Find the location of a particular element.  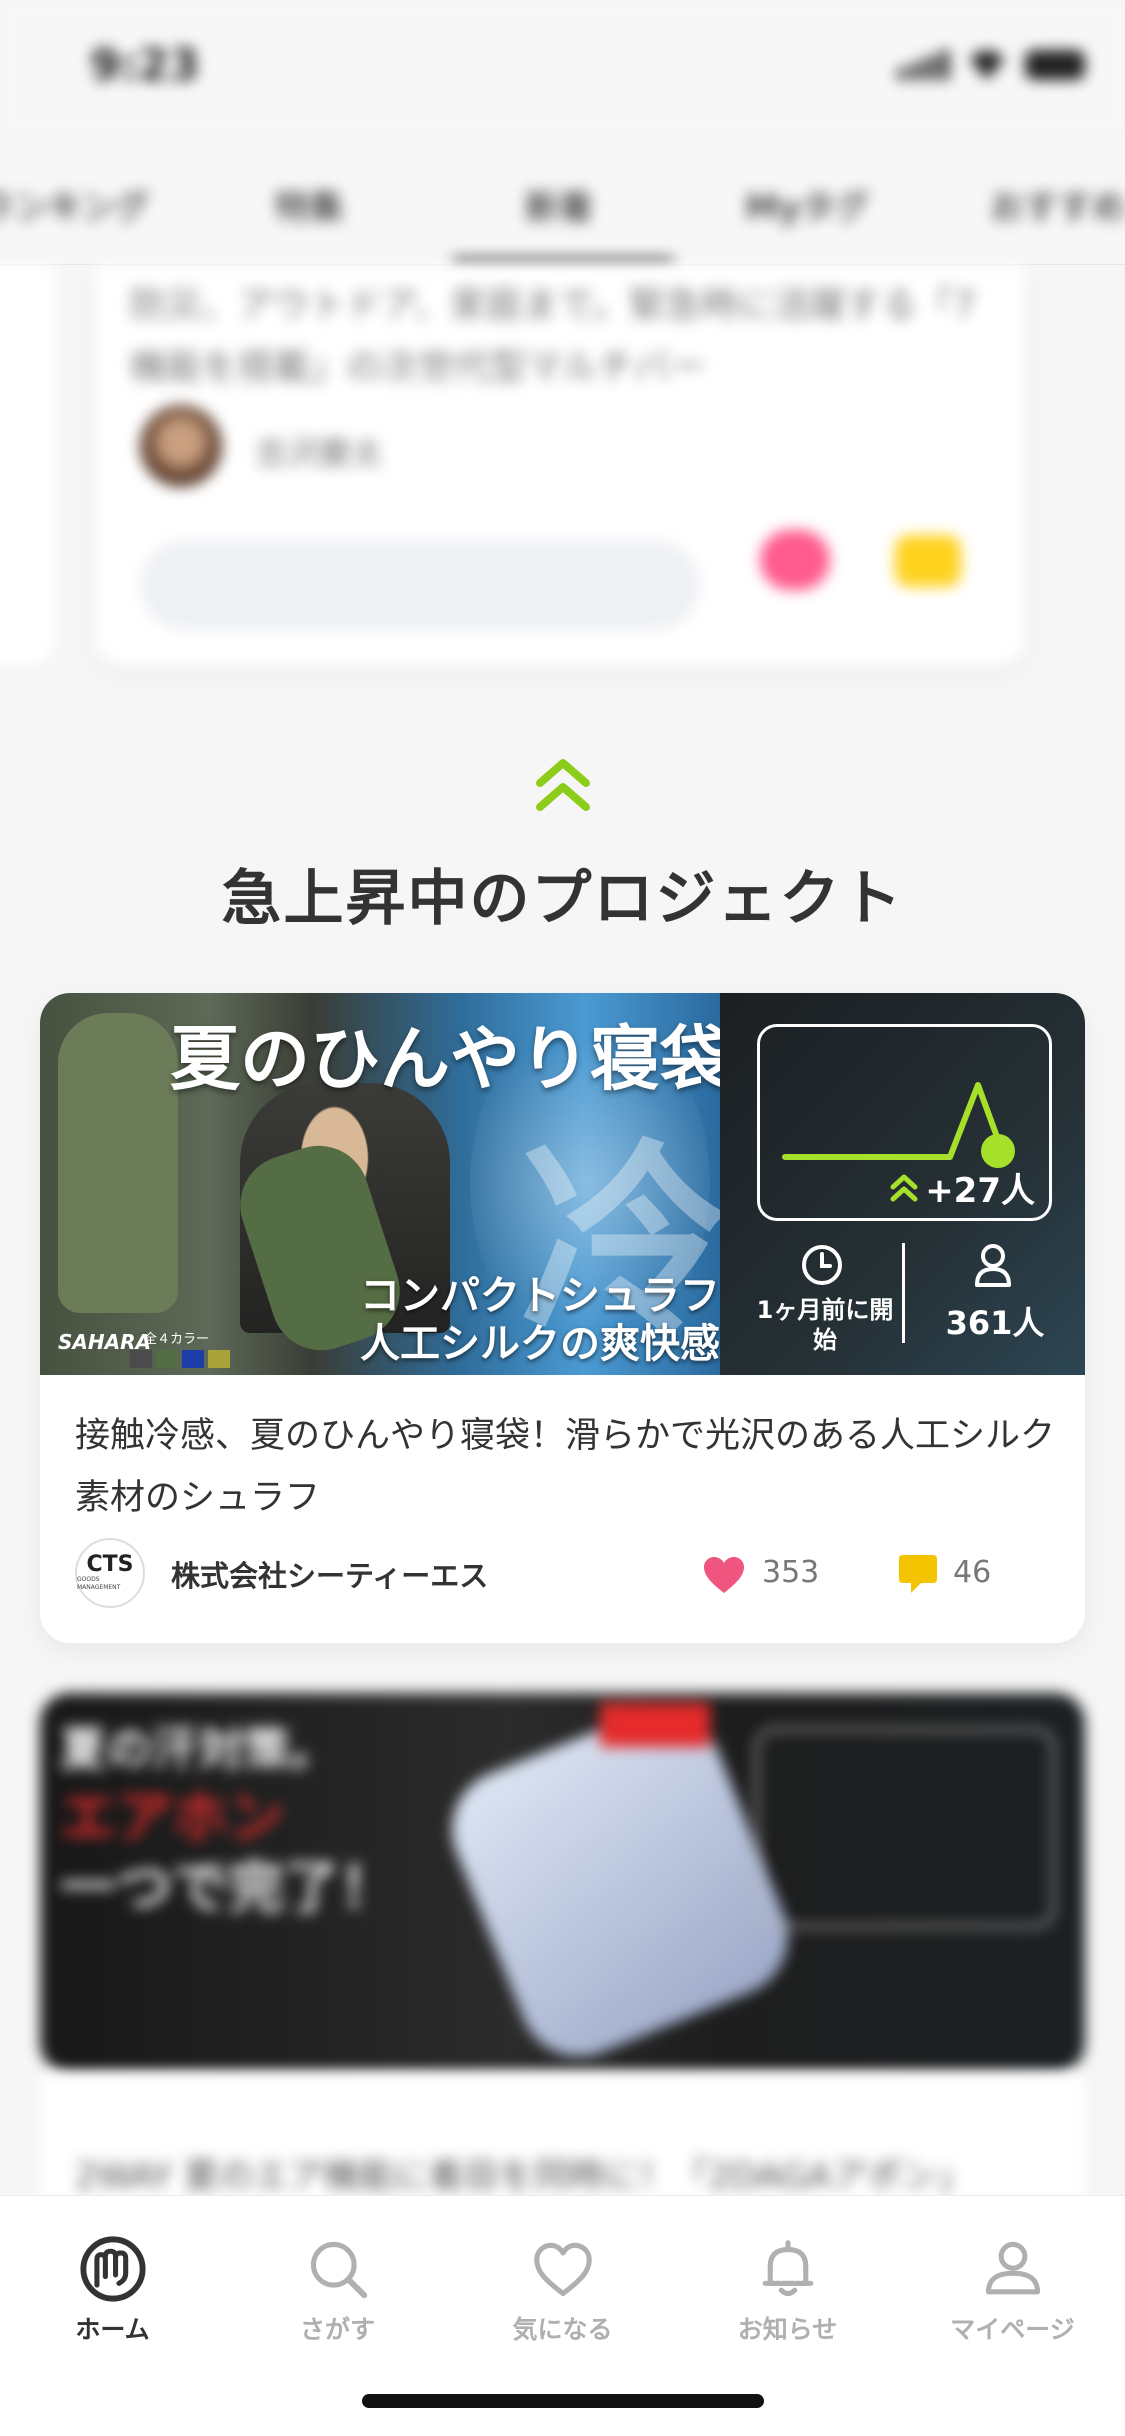

trend-graph: +27人 is located at coordinates (904, 1122).